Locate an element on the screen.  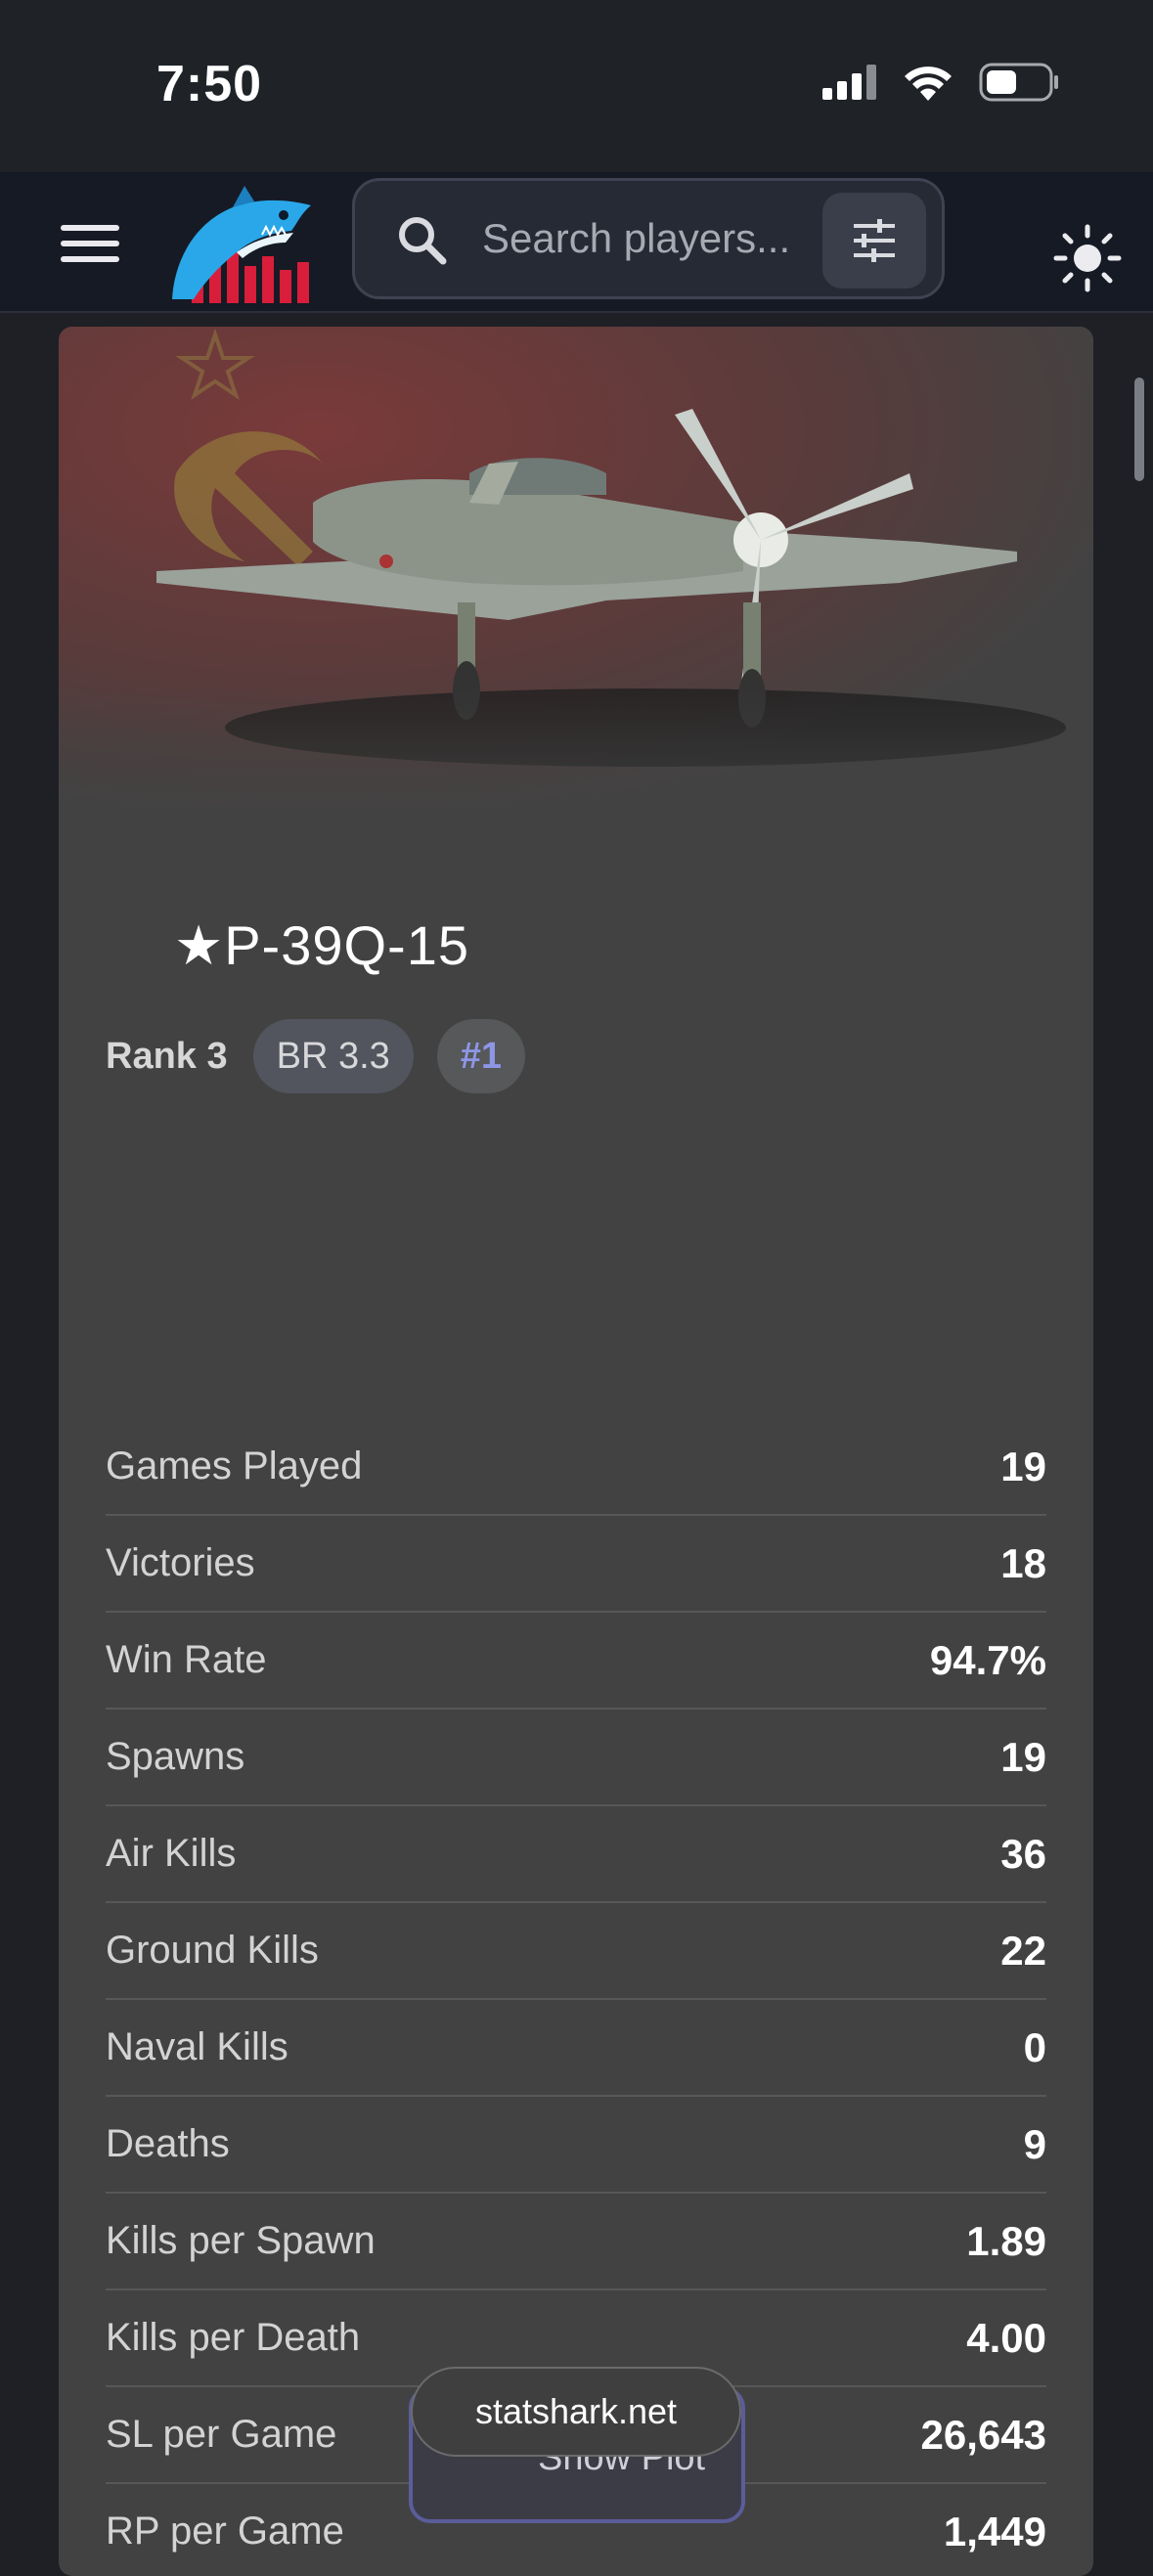
wifi-icon is located at coordinates (929, 84).